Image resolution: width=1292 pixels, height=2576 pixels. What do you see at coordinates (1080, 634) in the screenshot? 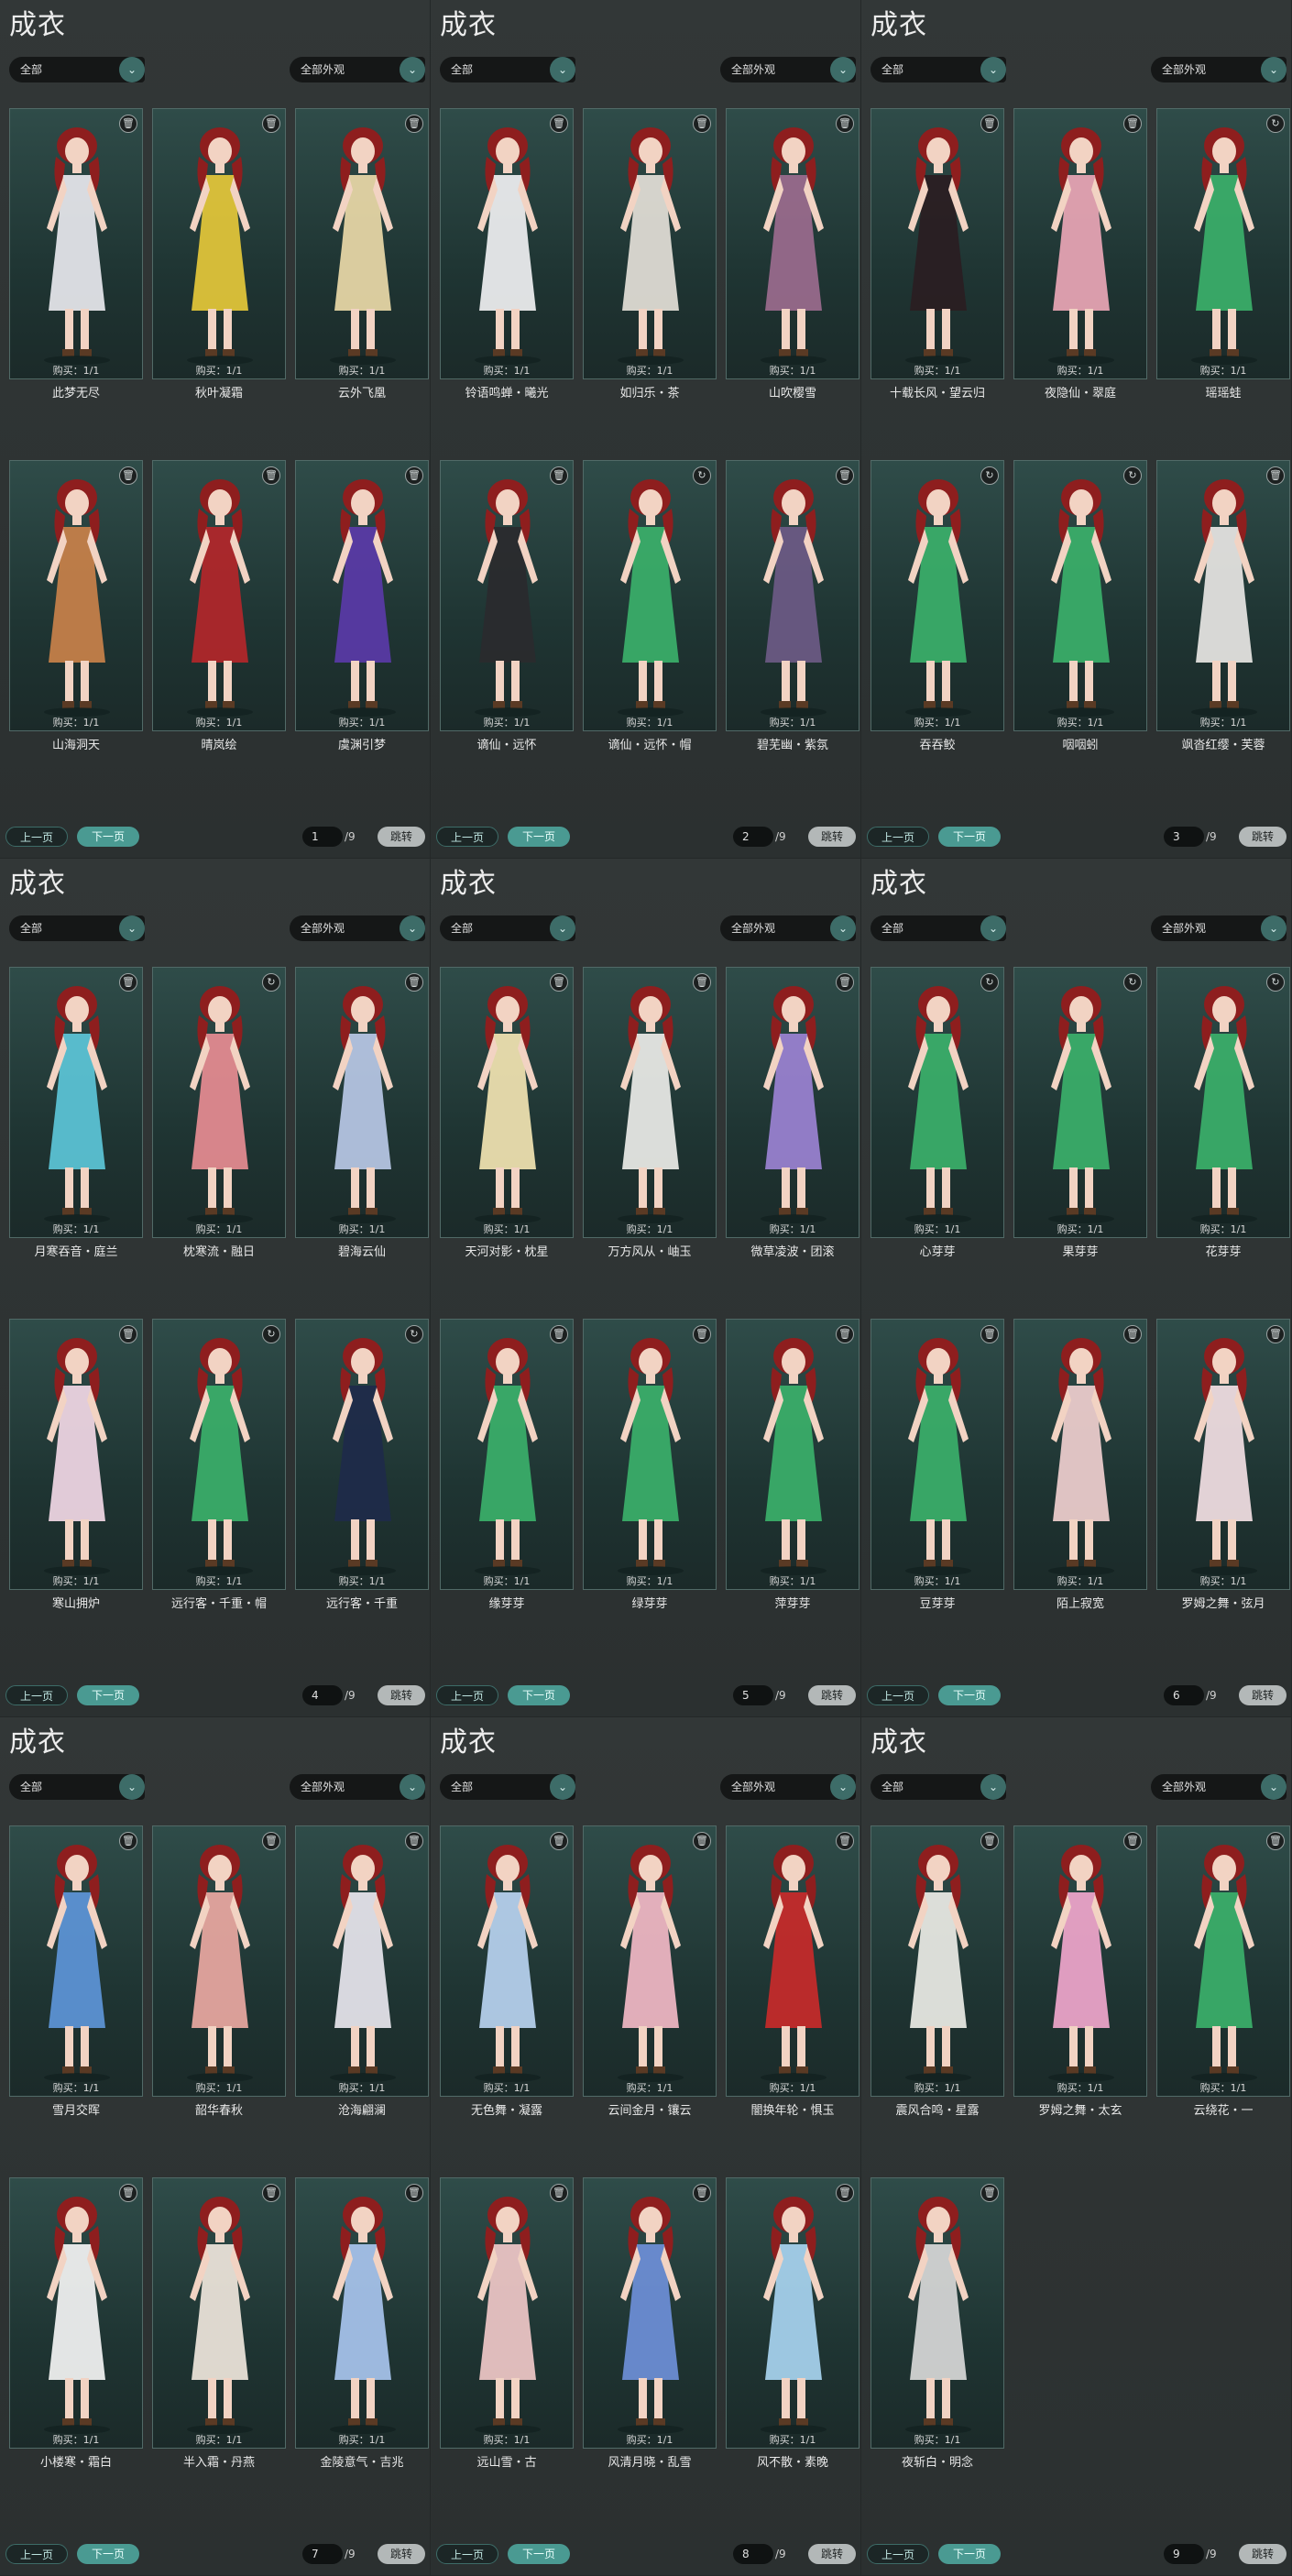
I see `outfit-card: ↻ 购买：1/1 咽咽蚓` at bounding box center [1080, 634].